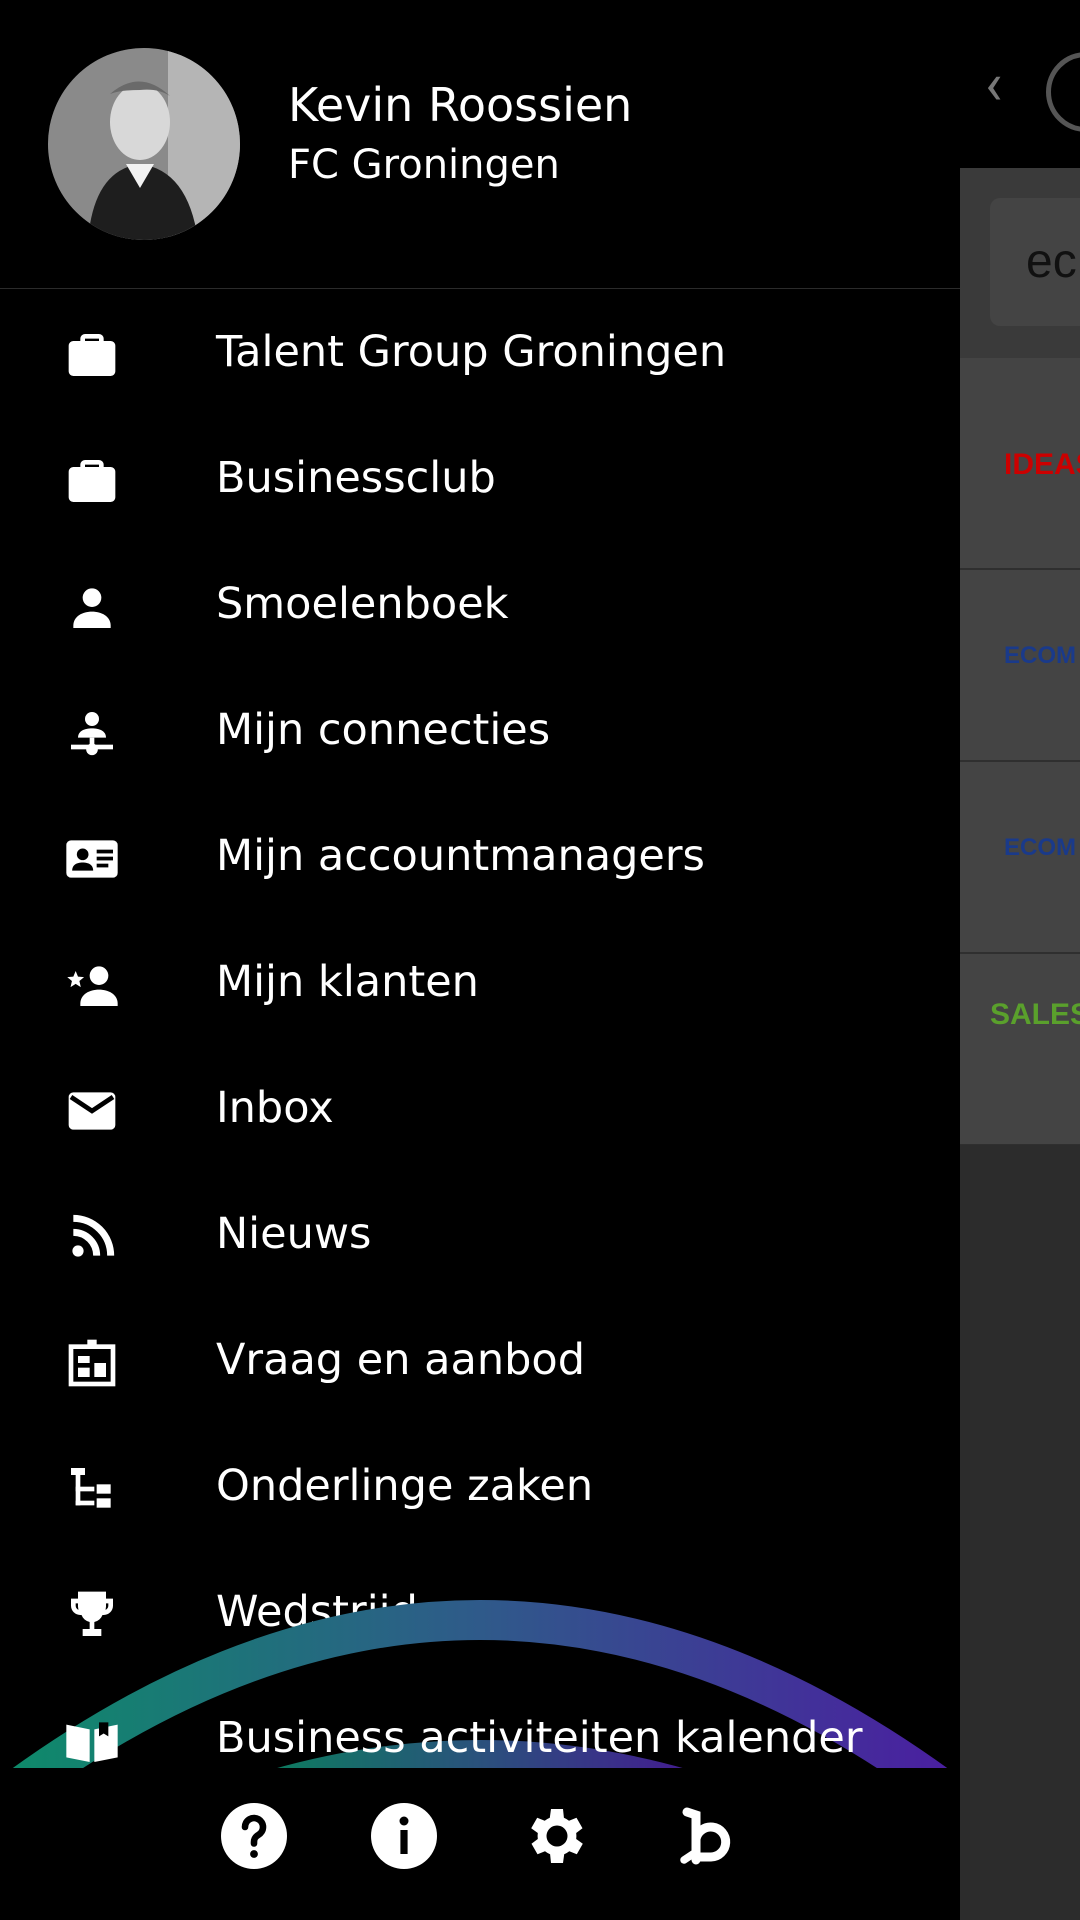 Image resolution: width=1080 pixels, height=1920 pixels. What do you see at coordinates (92, 859) in the screenshot?
I see `contact-card-icon` at bounding box center [92, 859].